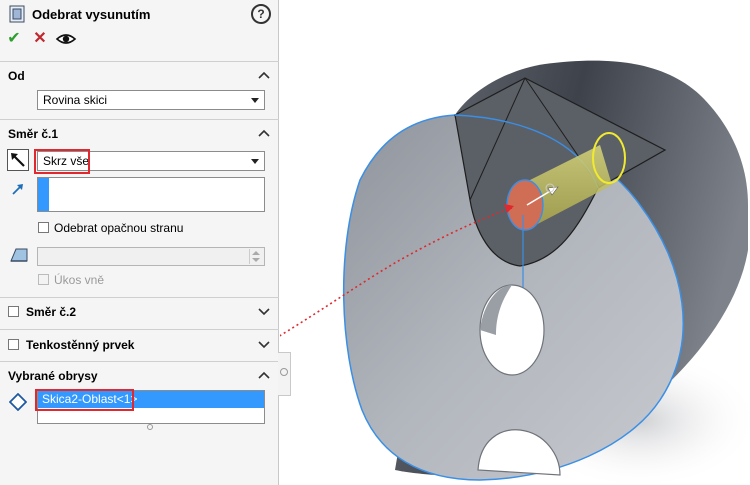 Image resolution: width=750 pixels, height=485 pixels. Describe the element at coordinates (16, 76) in the screenshot. I see `section-od-title: Od` at that location.